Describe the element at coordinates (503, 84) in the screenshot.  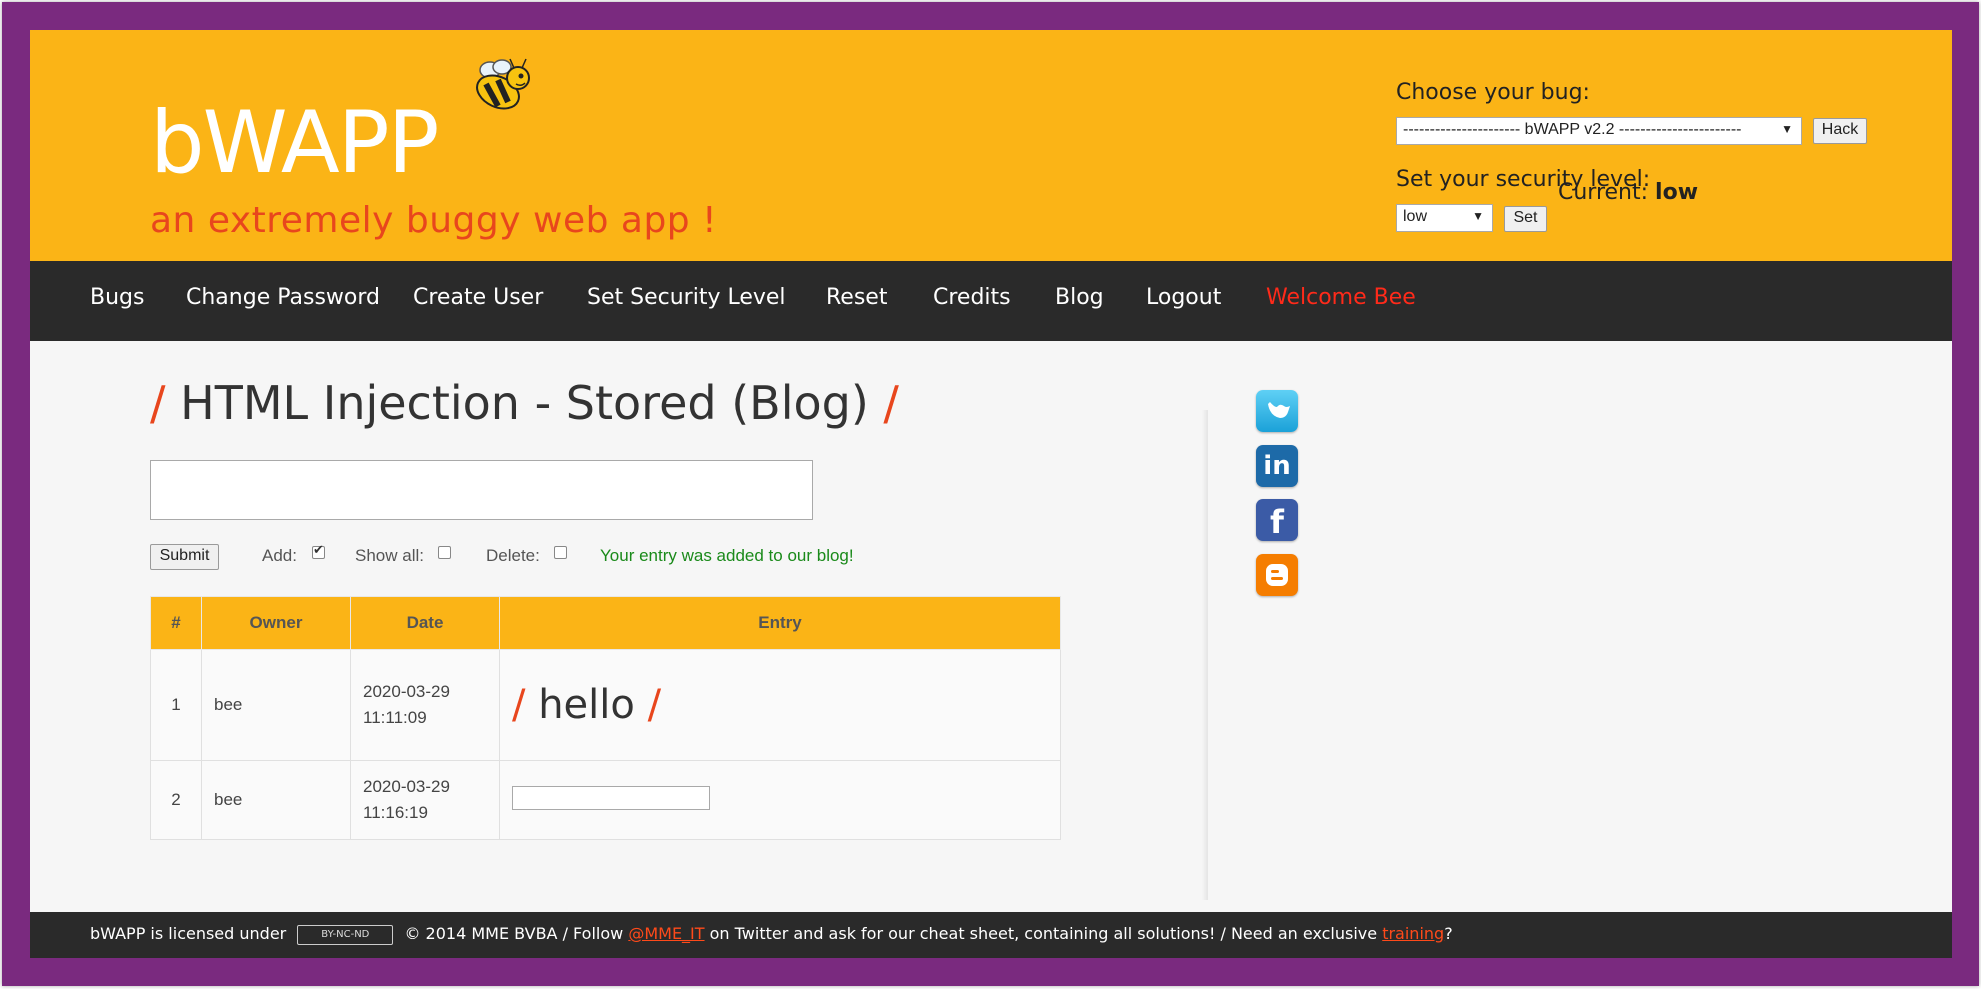
I see `bee-icon` at that location.